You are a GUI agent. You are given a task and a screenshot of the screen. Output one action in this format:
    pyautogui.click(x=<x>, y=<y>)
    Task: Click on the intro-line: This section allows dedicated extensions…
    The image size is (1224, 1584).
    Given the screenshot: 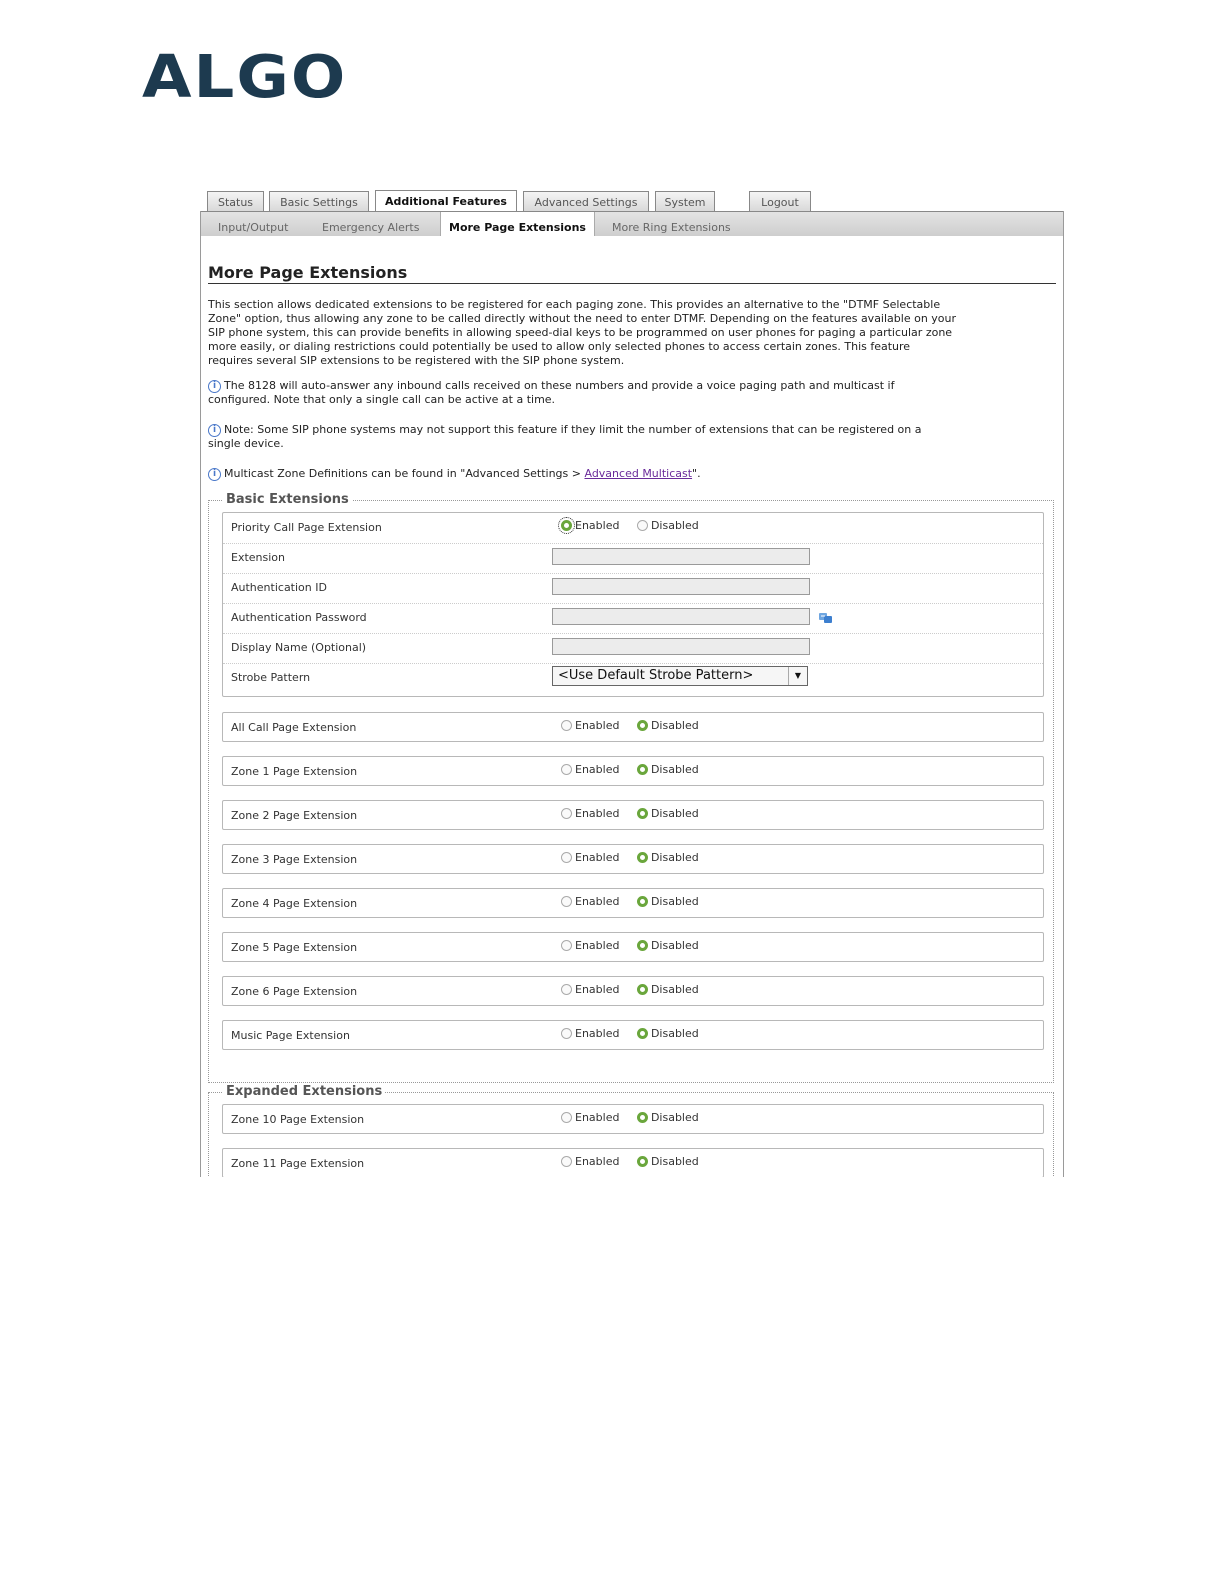 What is the action you would take?
    pyautogui.click(x=574, y=304)
    